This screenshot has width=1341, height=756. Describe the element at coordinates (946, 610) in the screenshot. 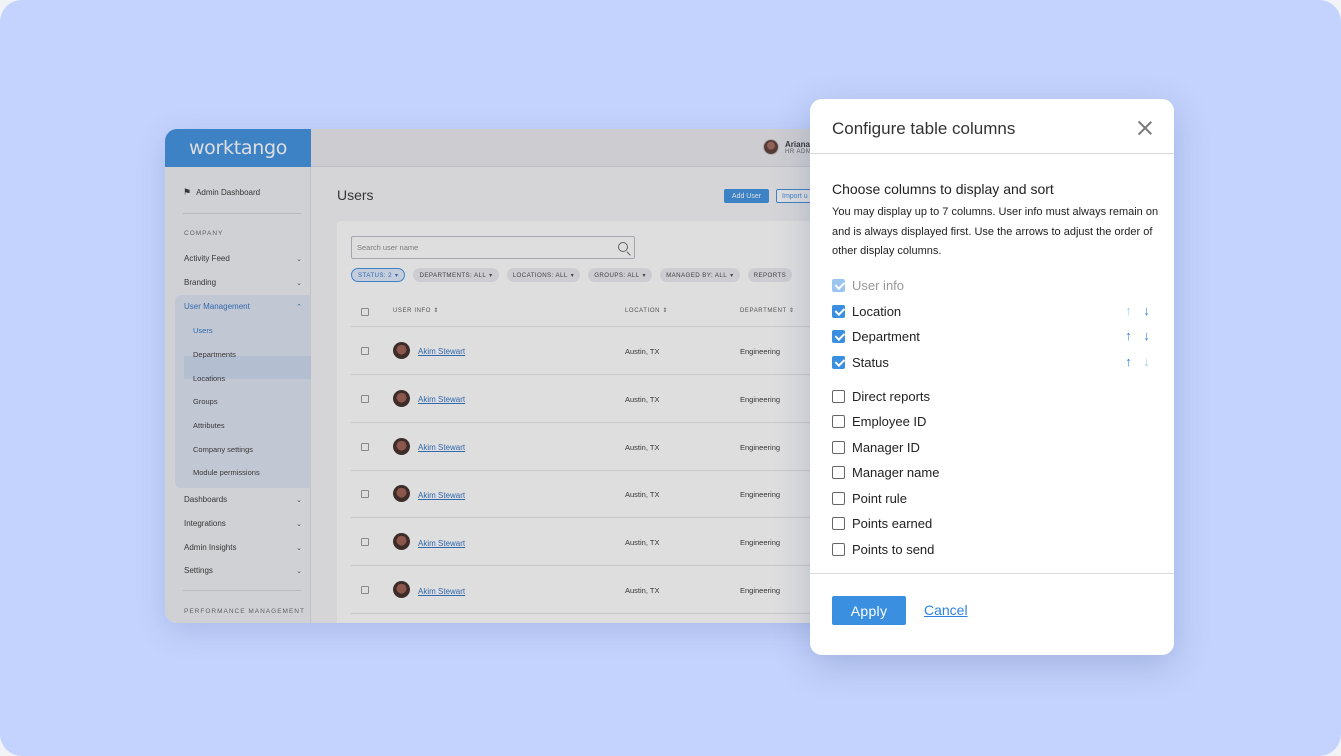

I see `cancel-link: Cancel` at that location.